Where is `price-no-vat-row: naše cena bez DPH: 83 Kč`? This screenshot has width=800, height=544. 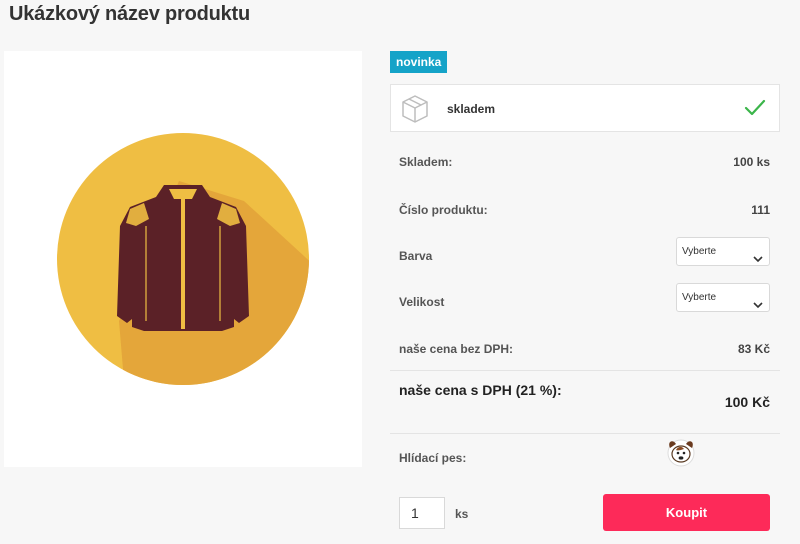 price-no-vat-row: naše cena bez DPH: 83 Kč is located at coordinates (584, 349).